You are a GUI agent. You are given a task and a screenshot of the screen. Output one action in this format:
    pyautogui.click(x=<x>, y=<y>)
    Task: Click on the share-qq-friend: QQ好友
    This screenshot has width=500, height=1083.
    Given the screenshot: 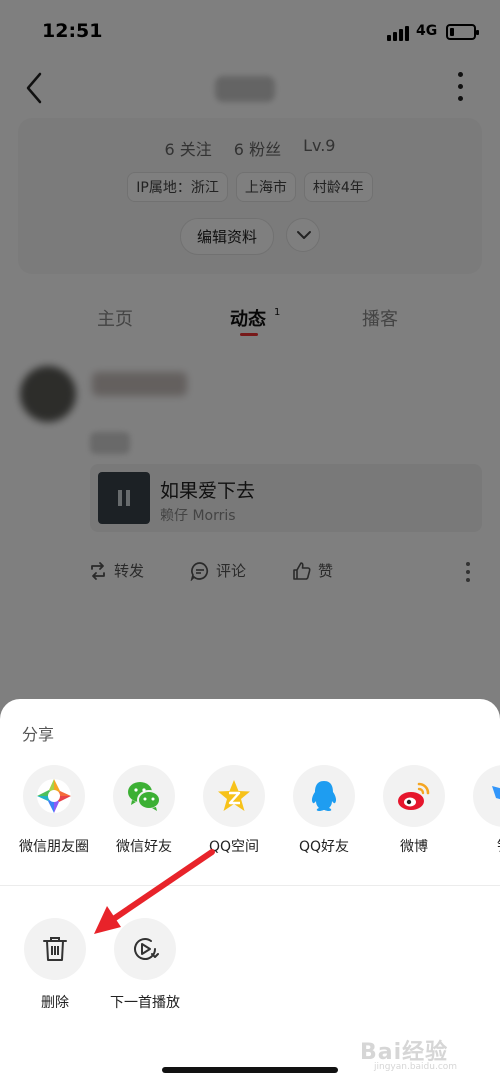 What is the action you would take?
    pyautogui.click(x=324, y=810)
    